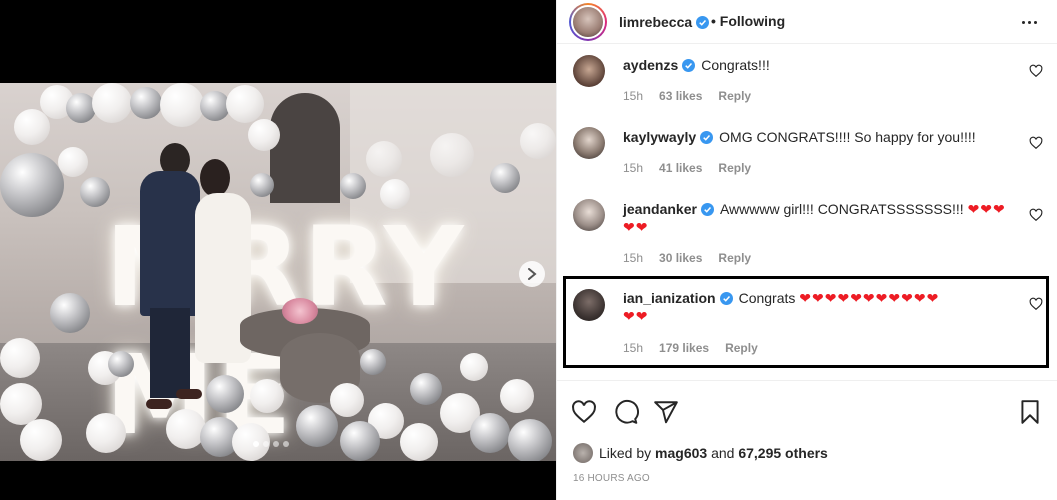 This screenshot has width=1057, height=500. What do you see at coordinates (170, 243) in the screenshot?
I see `man-figure` at bounding box center [170, 243].